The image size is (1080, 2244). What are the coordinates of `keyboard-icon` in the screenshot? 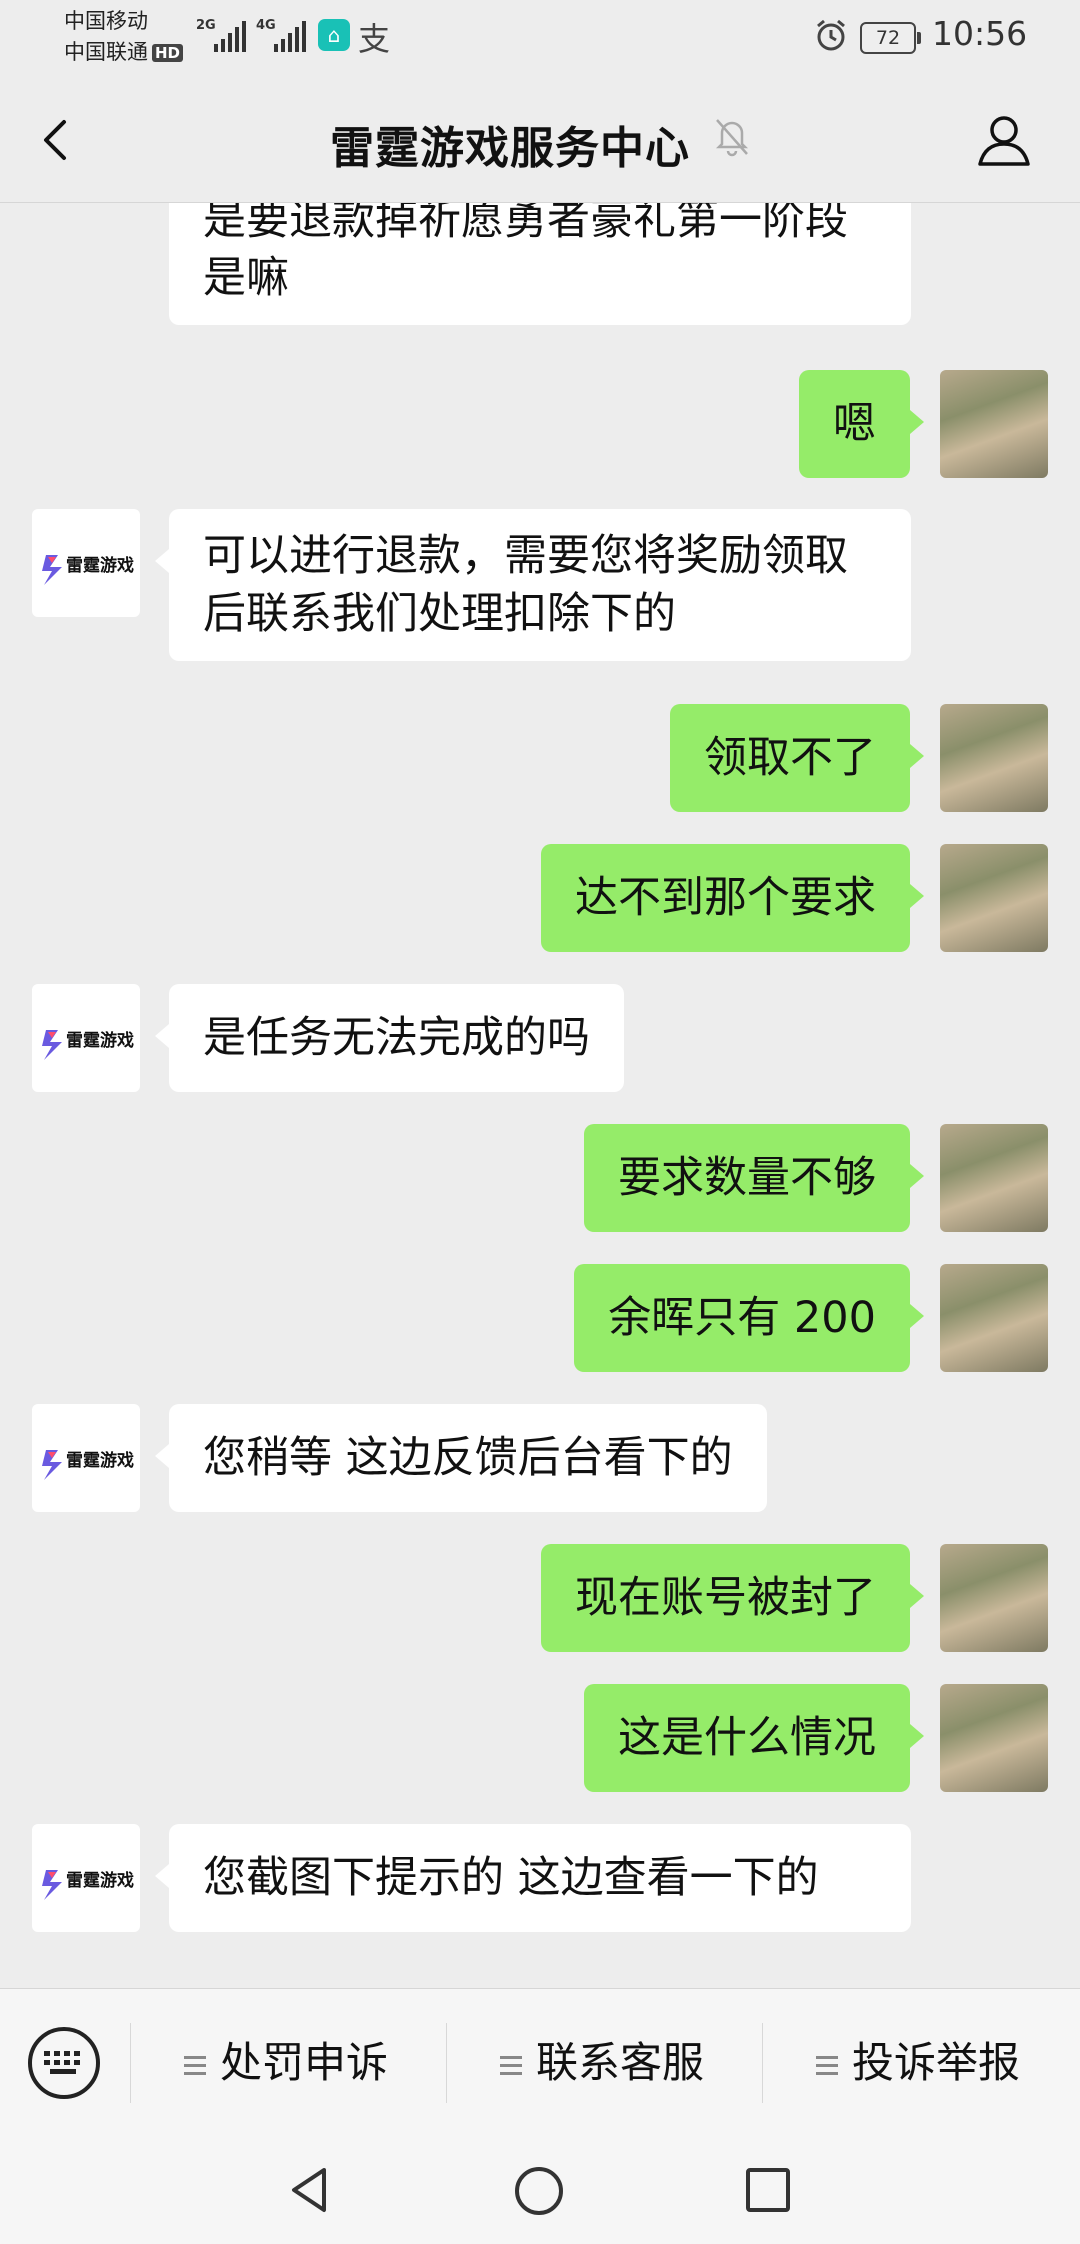 It's located at (64, 2063).